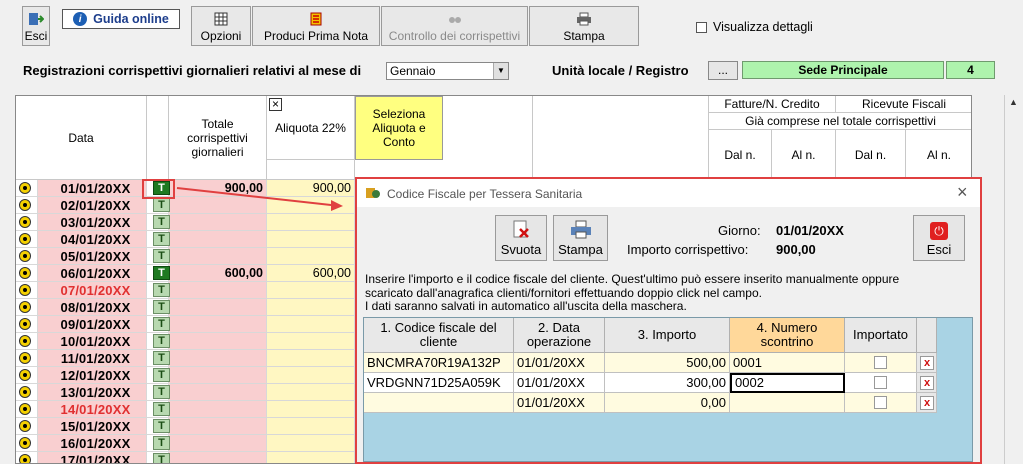  I want to click on numero-scontrino-cell, so click(787, 403).